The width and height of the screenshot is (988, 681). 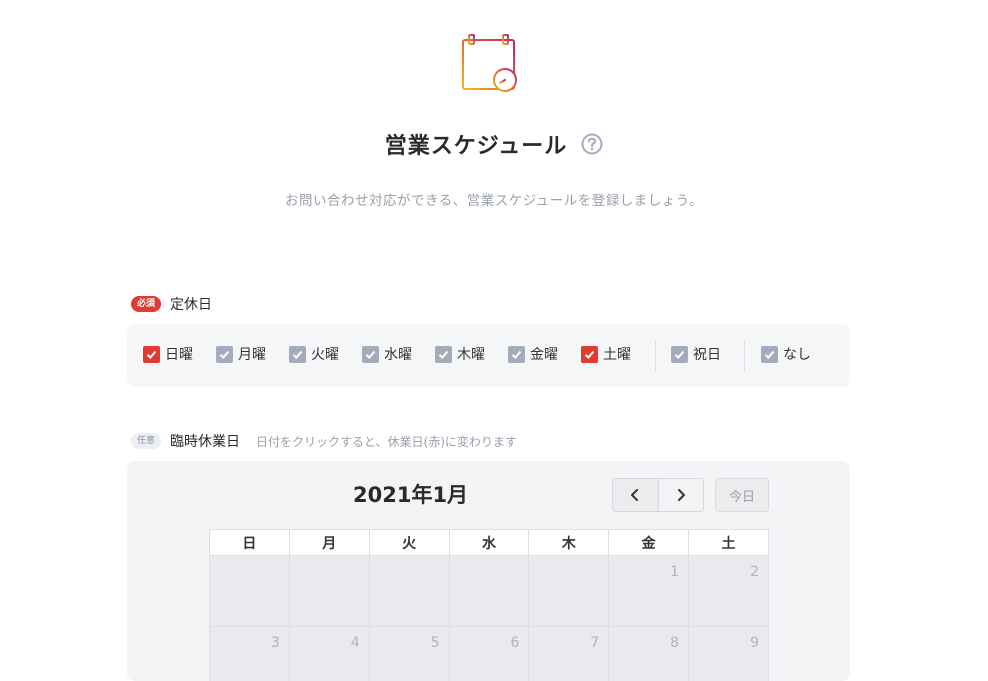 I want to click on question-circle-icon, so click(x=592, y=144).